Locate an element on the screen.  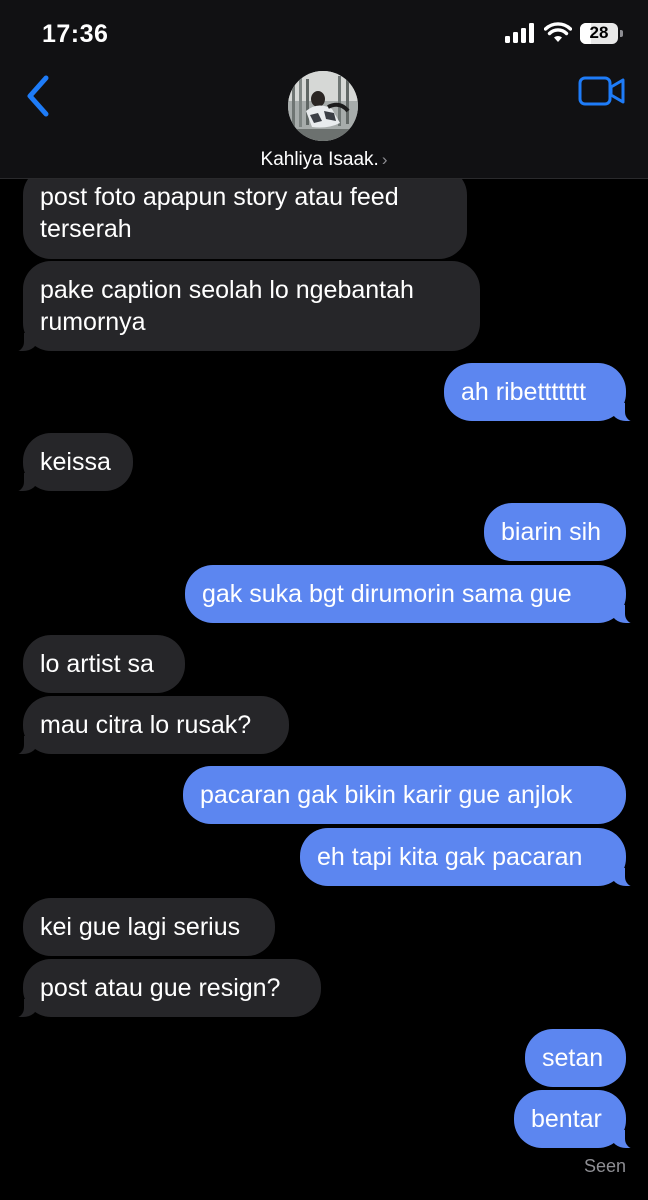
chevron-left-icon is located at coordinates (38, 96).